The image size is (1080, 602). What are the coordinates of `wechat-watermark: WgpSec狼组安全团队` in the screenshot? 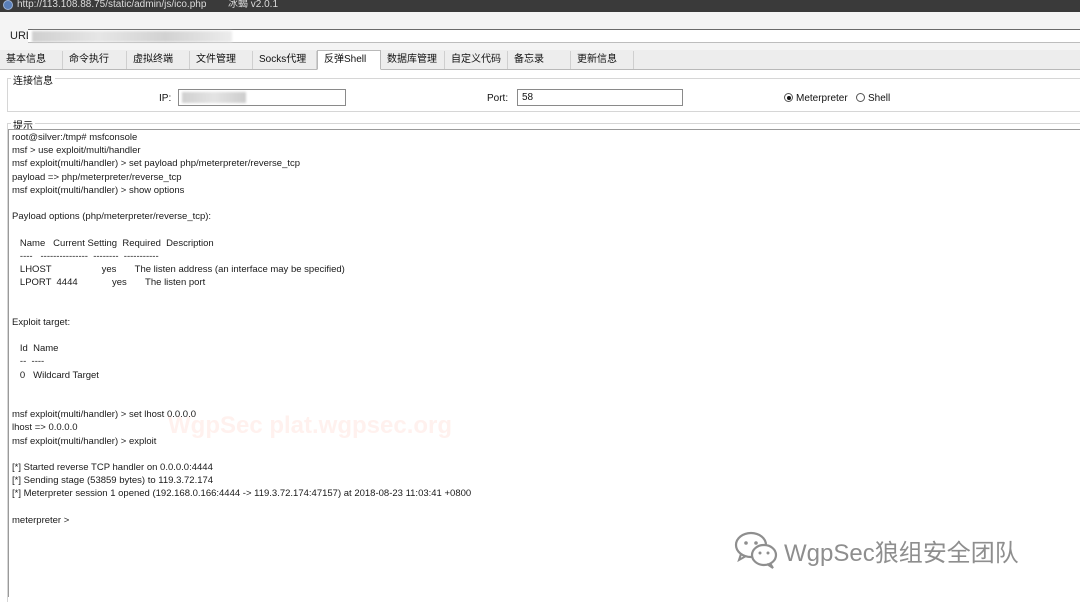 It's located at (875, 550).